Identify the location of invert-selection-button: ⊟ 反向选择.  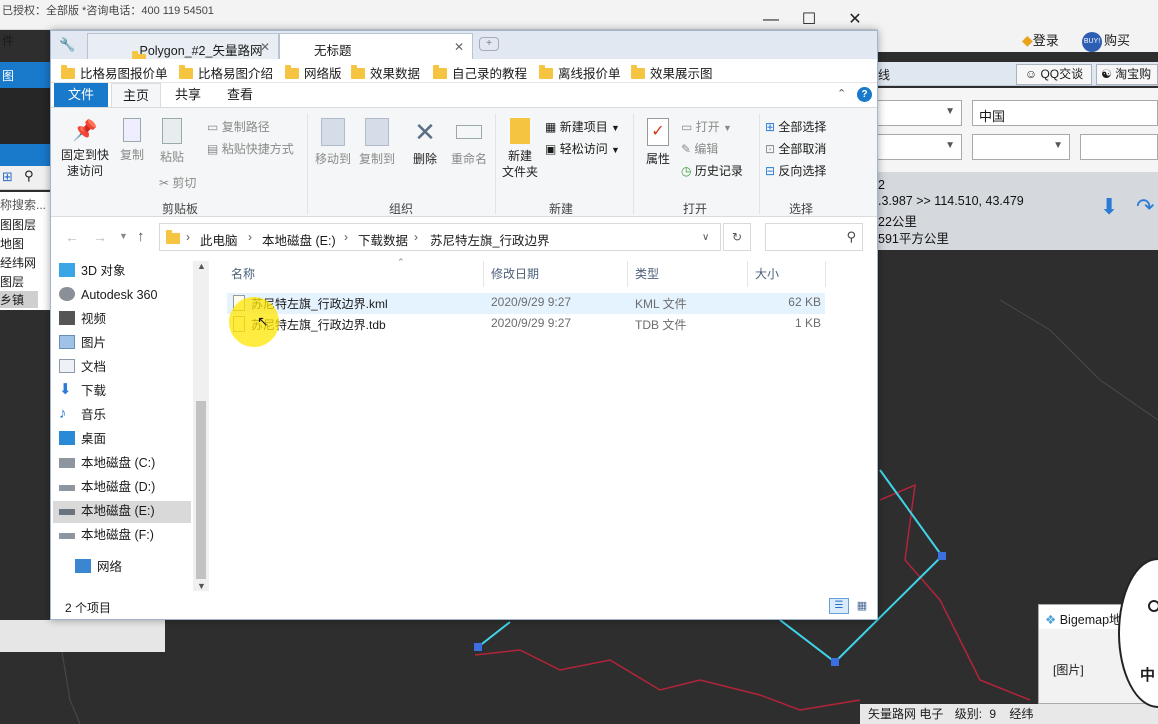
(795, 170).